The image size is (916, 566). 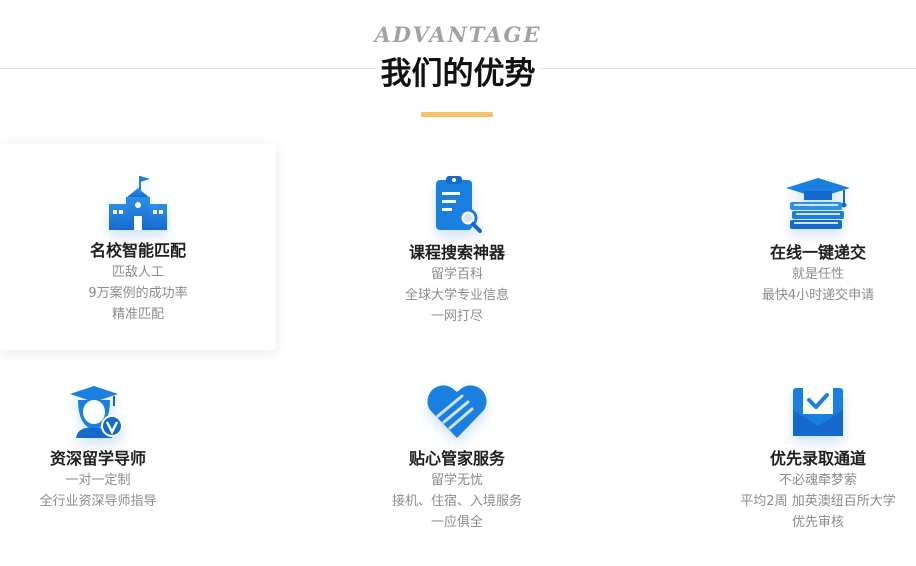 What do you see at coordinates (817, 480) in the screenshot?
I see `card-line: 不必魂牵梦萦` at bounding box center [817, 480].